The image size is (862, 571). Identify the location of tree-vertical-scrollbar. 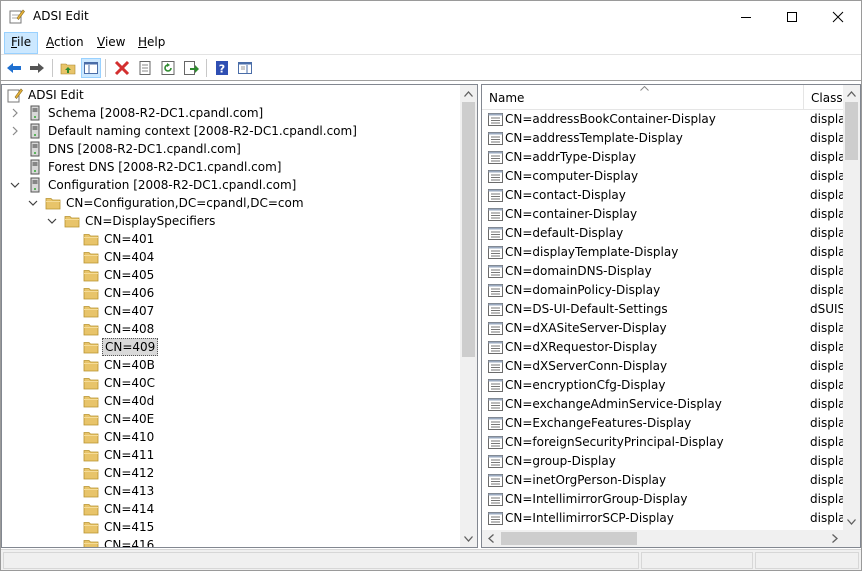
(468, 316).